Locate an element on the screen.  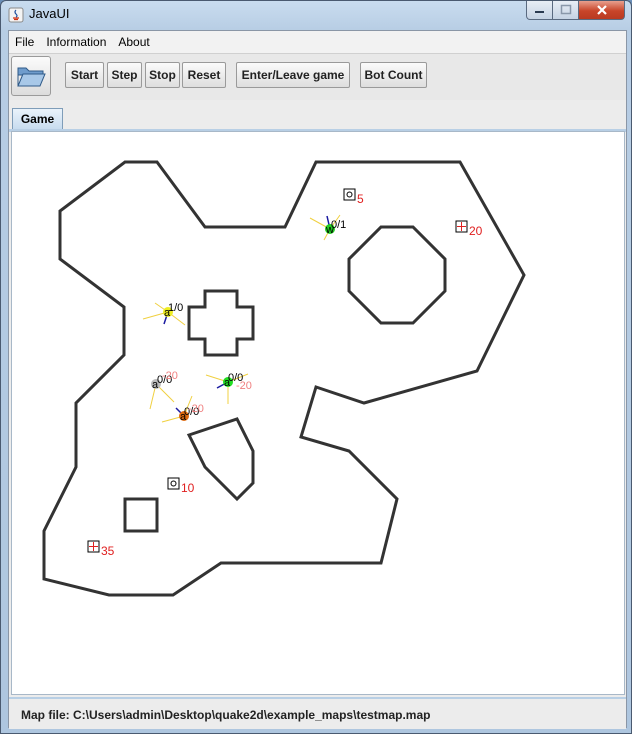
java-app-icon is located at coordinates (16, 15).